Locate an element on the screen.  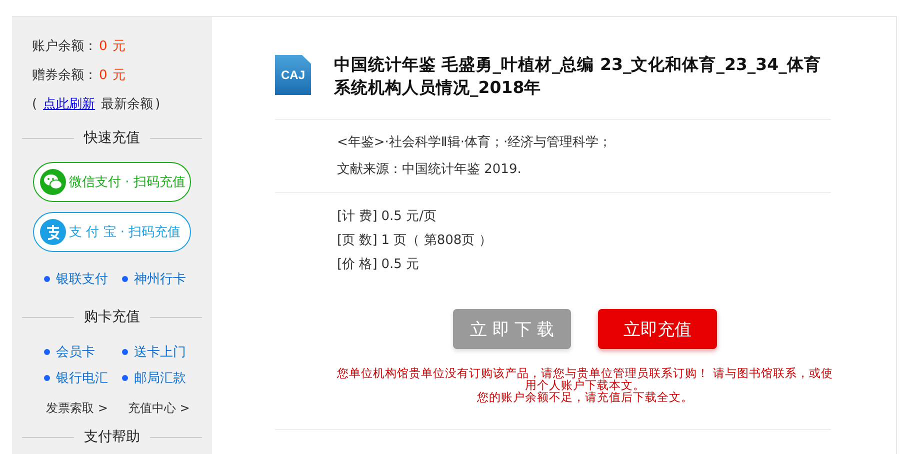
parenthesis: ( is located at coordinates (35, 105).